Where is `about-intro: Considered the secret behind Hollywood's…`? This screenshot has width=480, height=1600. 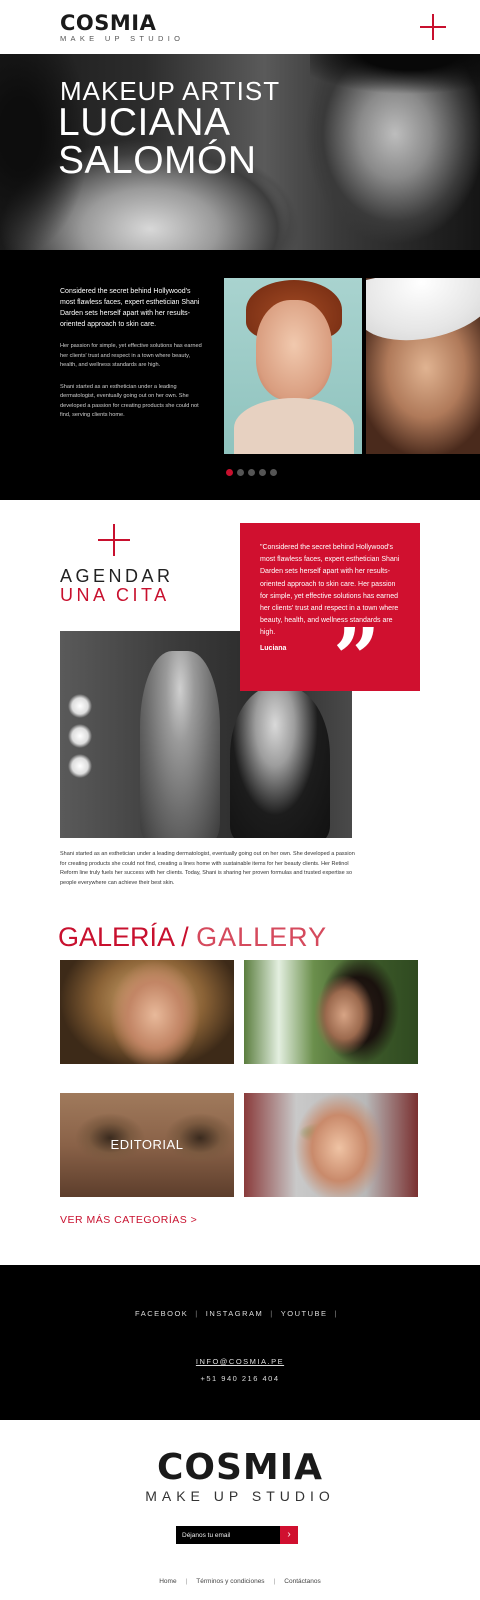
about-intro: Considered the secret behind Hollywood's… is located at coordinates (130, 308).